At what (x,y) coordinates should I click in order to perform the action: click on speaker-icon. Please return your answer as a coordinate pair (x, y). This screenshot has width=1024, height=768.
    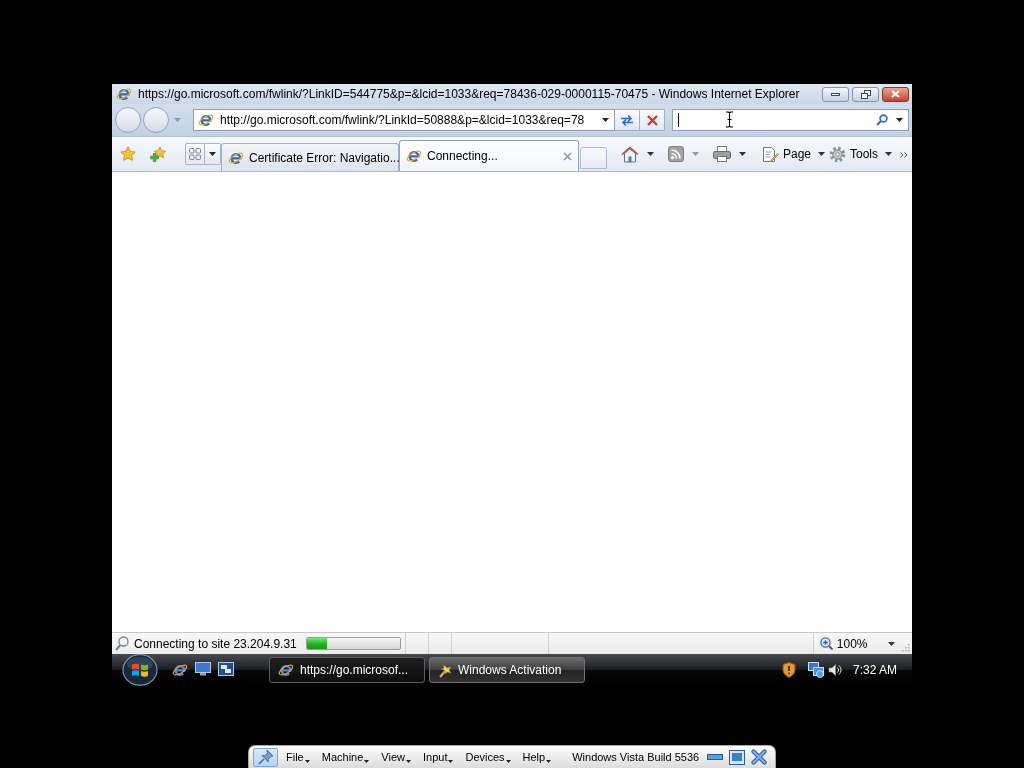
    Looking at the image, I should click on (834, 670).